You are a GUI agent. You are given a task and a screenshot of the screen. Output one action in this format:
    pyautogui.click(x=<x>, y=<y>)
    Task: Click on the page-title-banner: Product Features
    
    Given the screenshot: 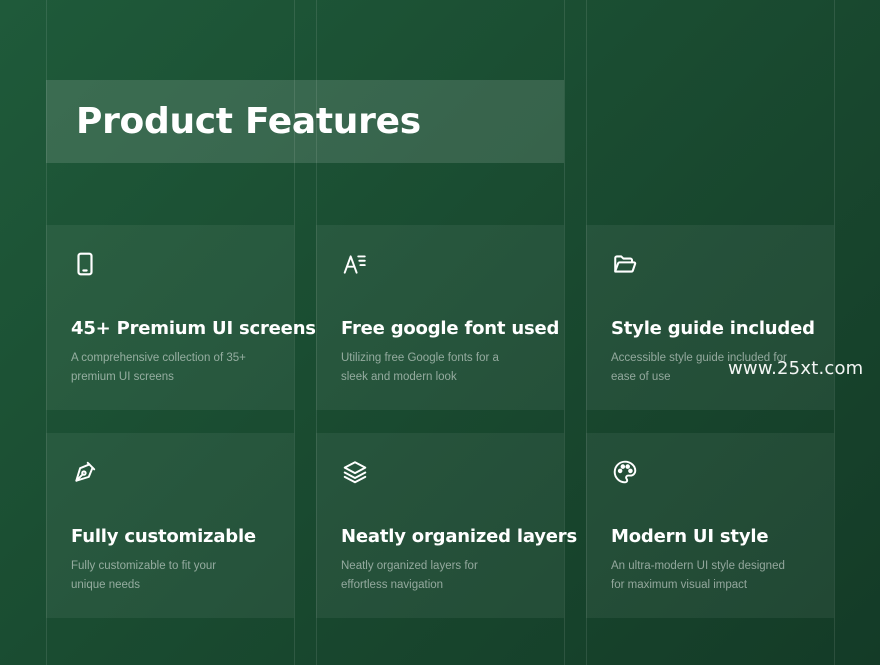 What is the action you would take?
    pyautogui.click(x=305, y=121)
    